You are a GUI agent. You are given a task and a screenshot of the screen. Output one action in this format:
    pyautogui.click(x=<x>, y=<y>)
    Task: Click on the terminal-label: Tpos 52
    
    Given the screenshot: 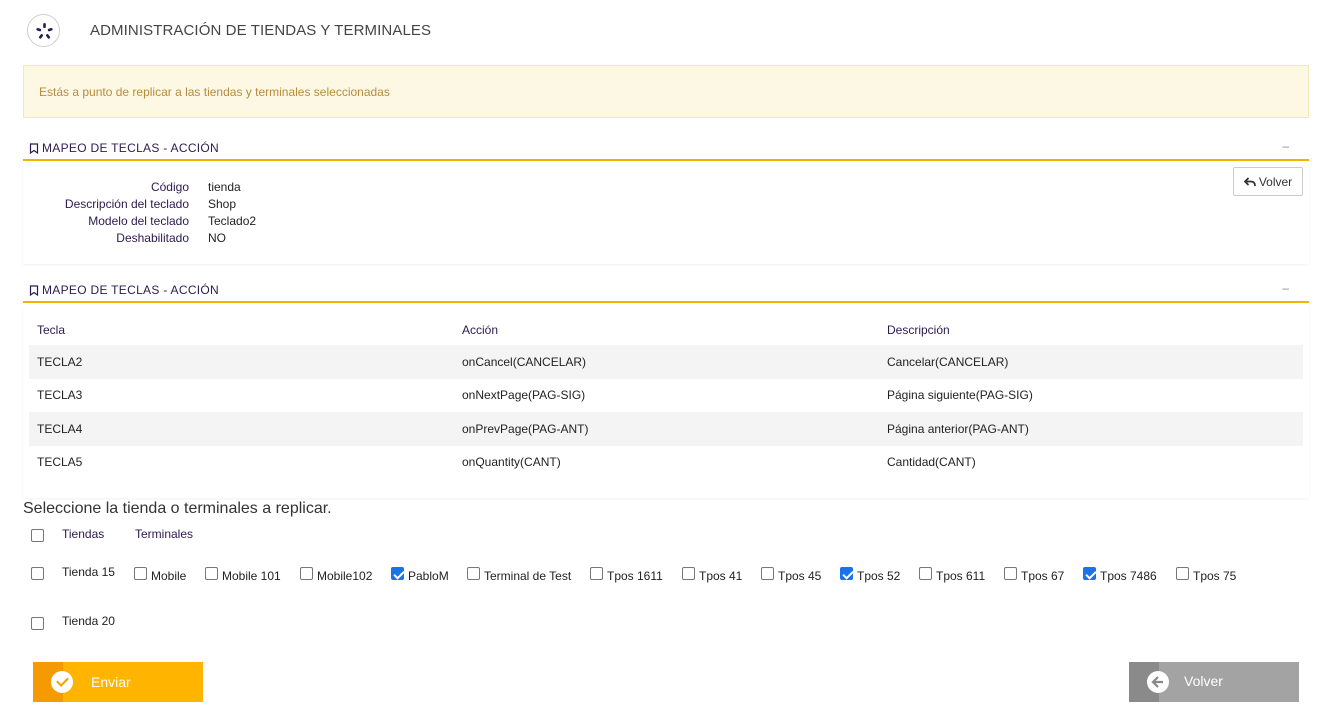 What is the action you would take?
    pyautogui.click(x=879, y=576)
    